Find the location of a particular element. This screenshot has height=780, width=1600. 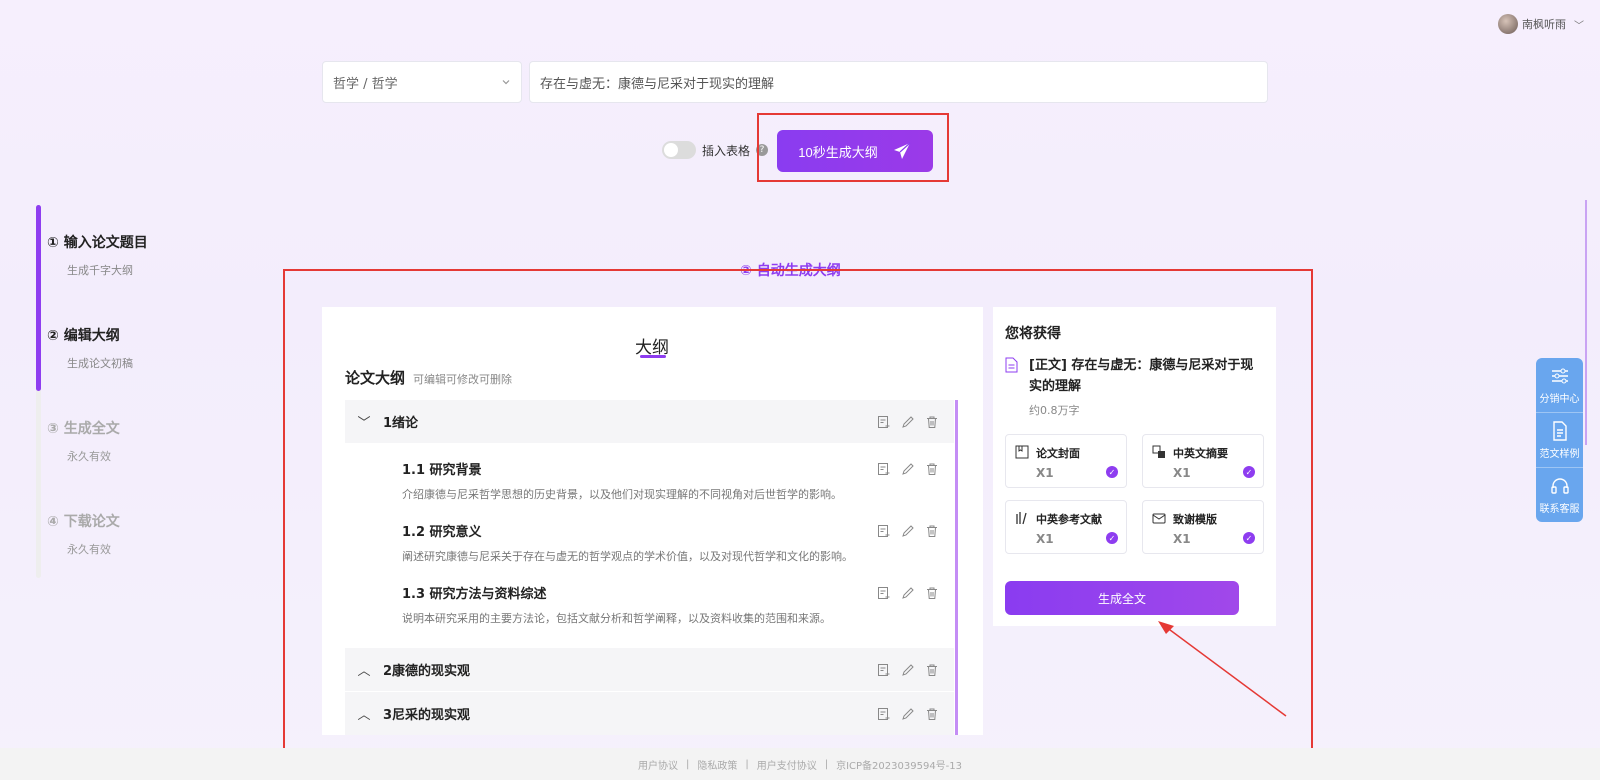

outline-title-underline is located at coordinates (653, 356).